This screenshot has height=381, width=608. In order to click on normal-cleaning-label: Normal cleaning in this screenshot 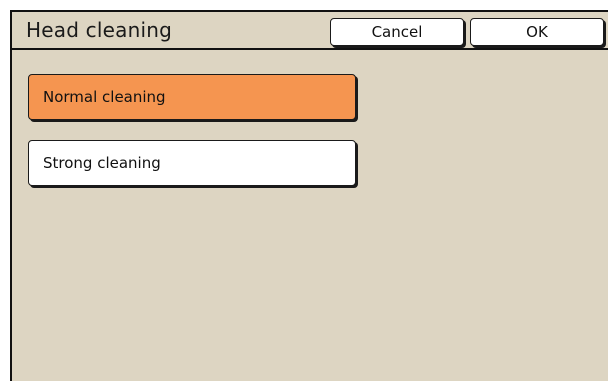, I will do `click(104, 97)`.